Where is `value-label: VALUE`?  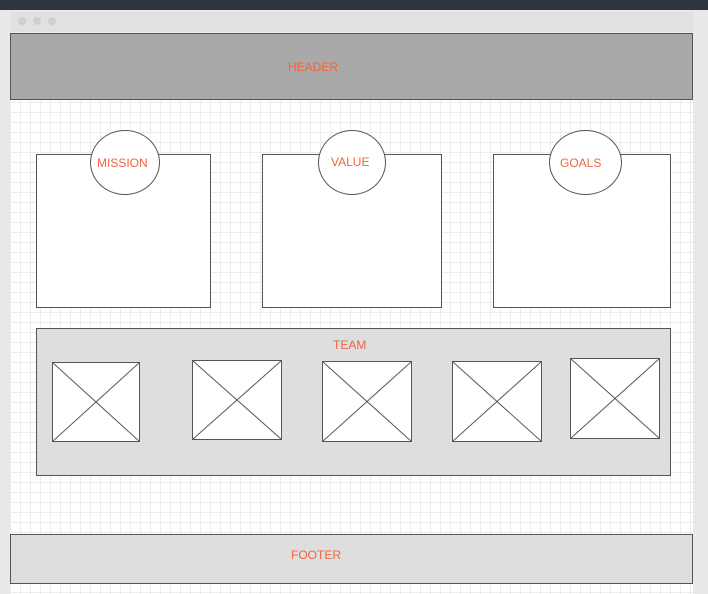
value-label: VALUE is located at coordinates (350, 162).